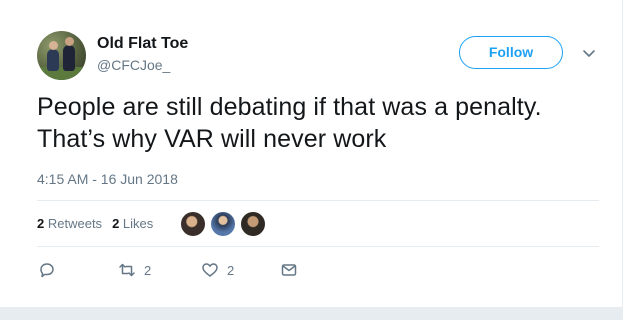 This screenshot has width=639, height=320. I want to click on engagement-stats: 2 Retweets 2 Likes, so click(100, 223).